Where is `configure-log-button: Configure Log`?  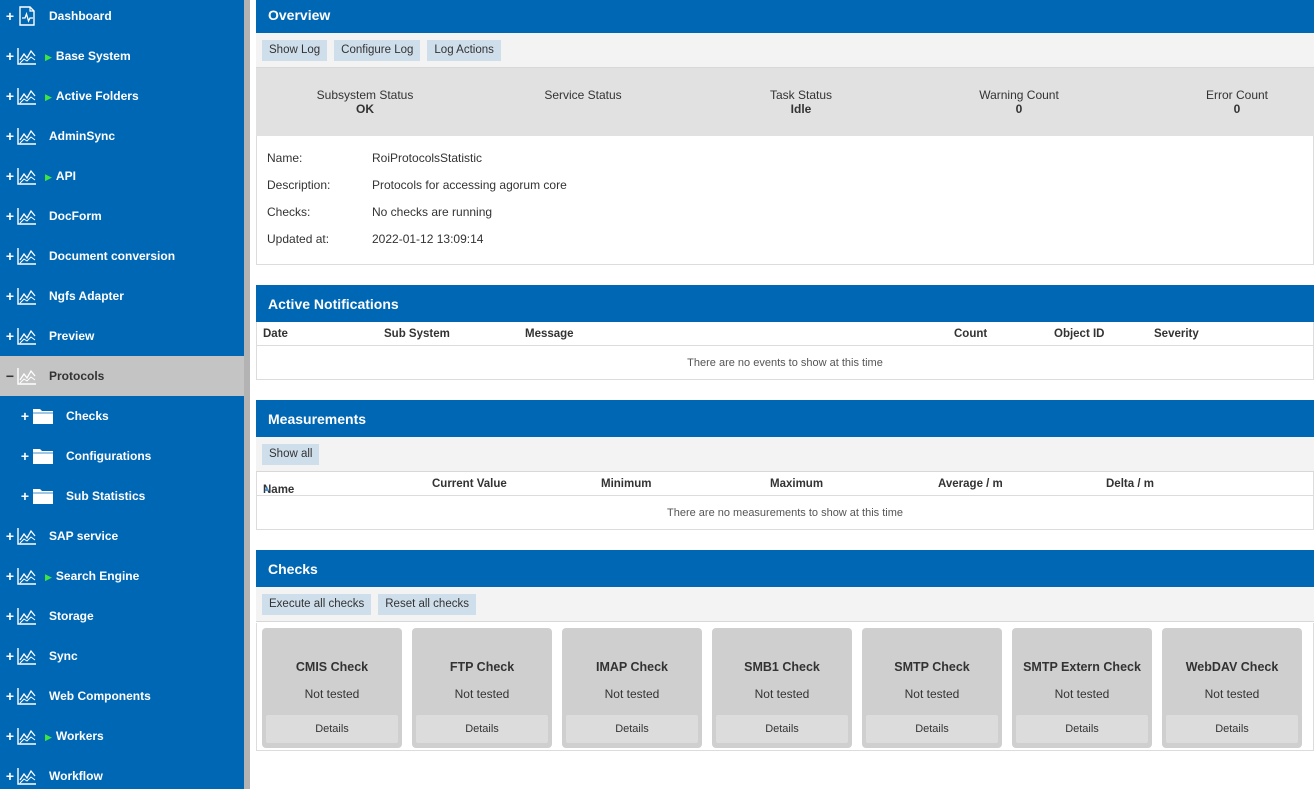 configure-log-button: Configure Log is located at coordinates (377, 50).